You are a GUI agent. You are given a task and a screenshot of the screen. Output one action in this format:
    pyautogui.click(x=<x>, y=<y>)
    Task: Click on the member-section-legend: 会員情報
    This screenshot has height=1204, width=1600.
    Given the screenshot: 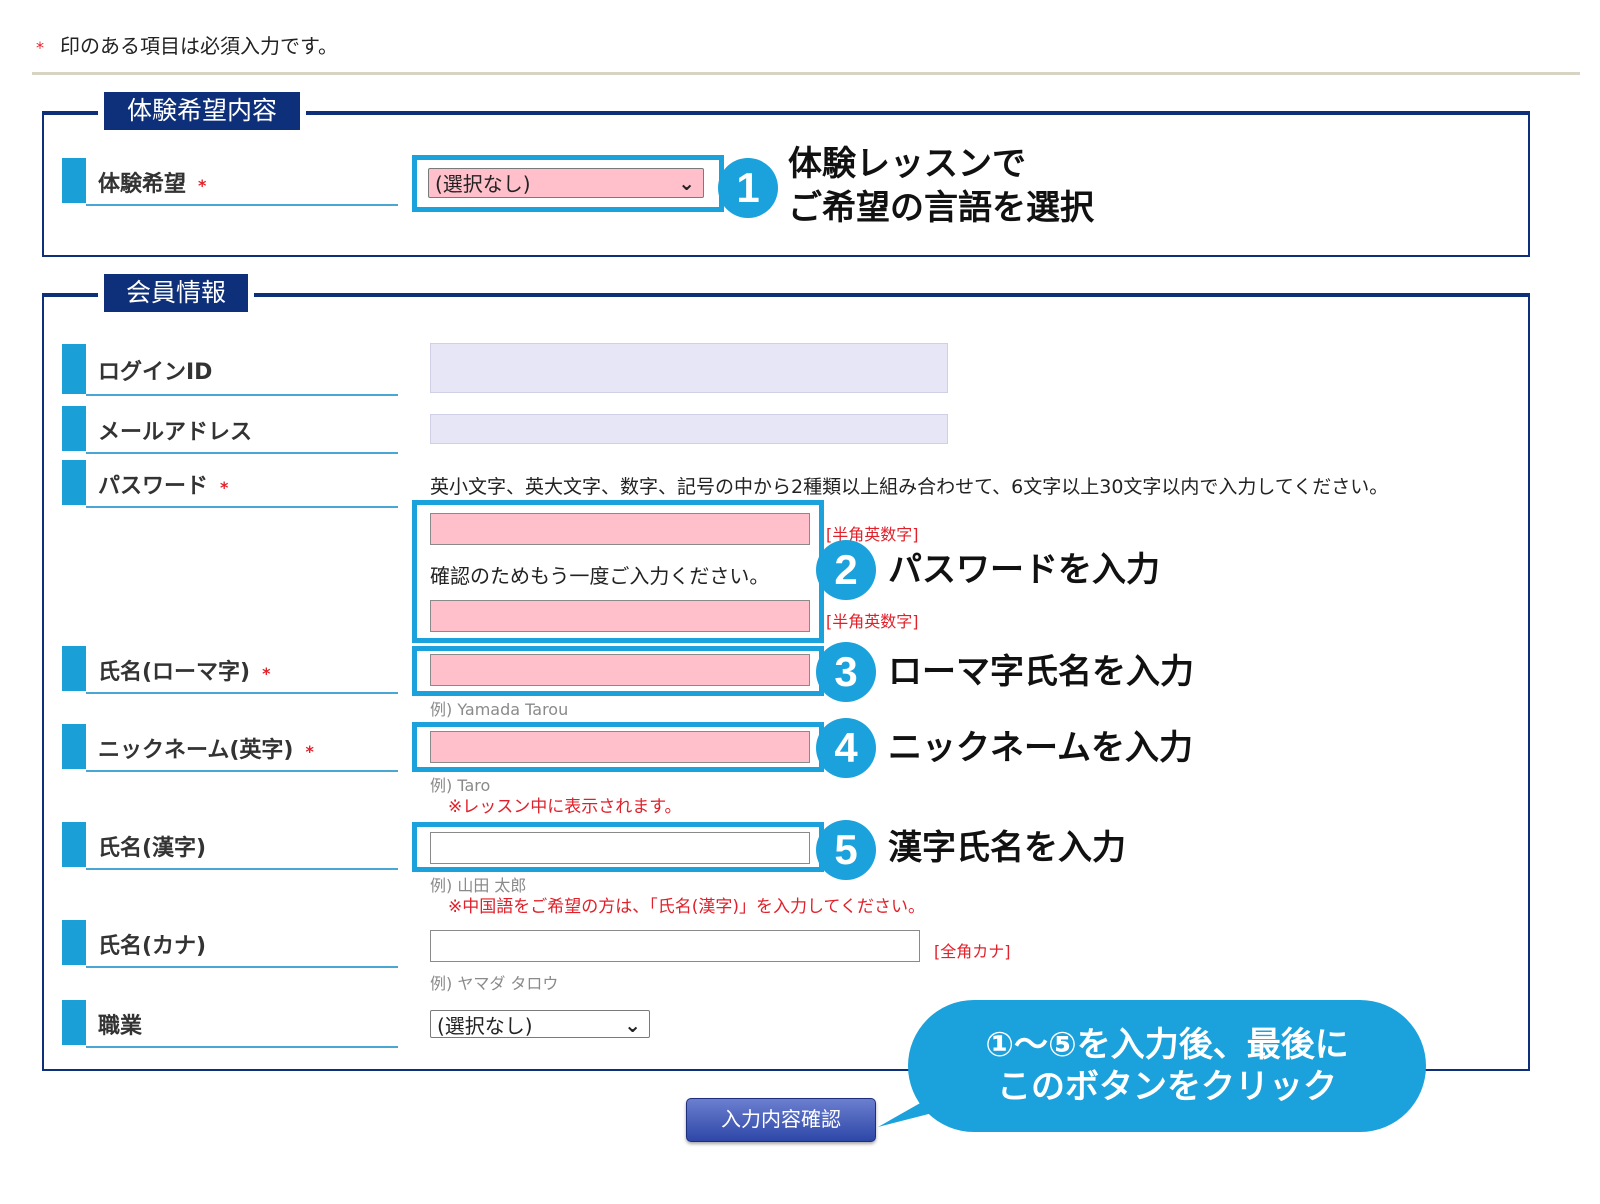 What is the action you would take?
    pyautogui.click(x=176, y=293)
    